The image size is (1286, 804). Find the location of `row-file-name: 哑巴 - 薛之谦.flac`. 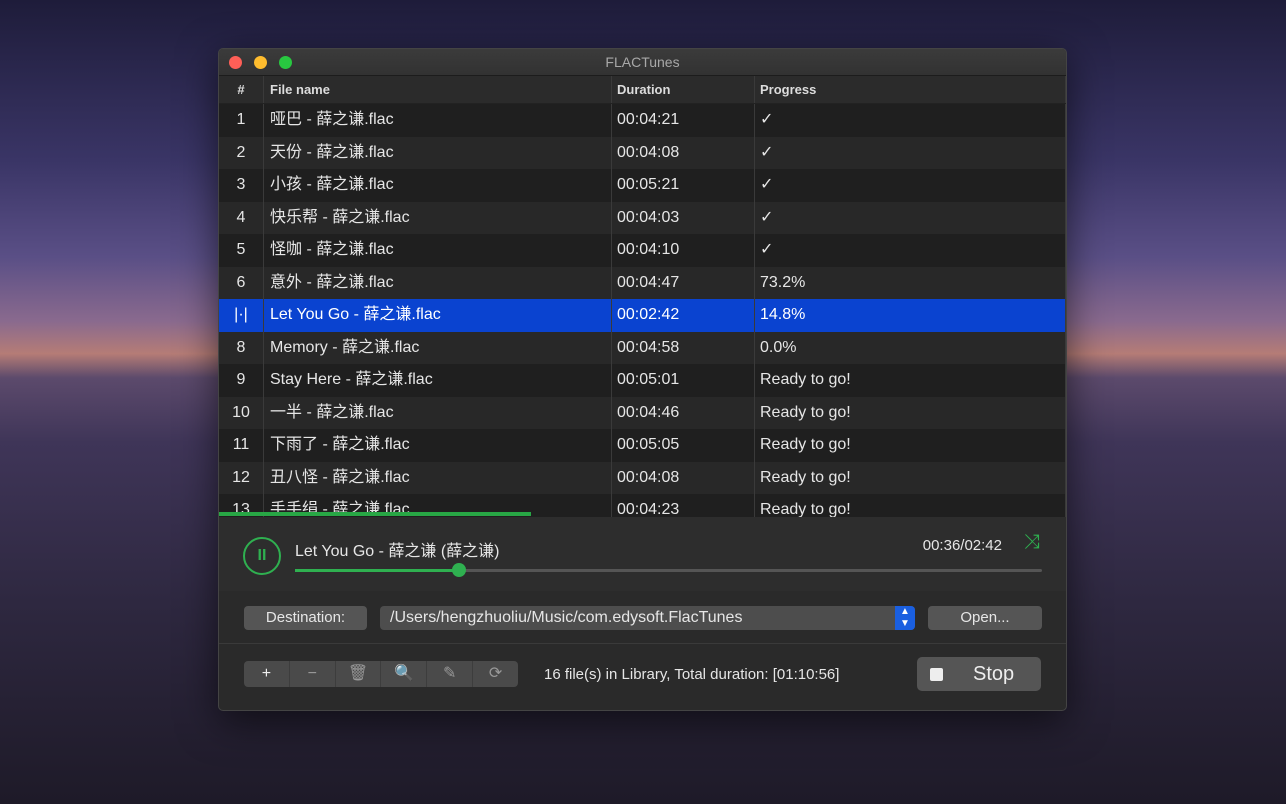

row-file-name: 哑巴 - 薛之谦.flac is located at coordinates (438, 120).